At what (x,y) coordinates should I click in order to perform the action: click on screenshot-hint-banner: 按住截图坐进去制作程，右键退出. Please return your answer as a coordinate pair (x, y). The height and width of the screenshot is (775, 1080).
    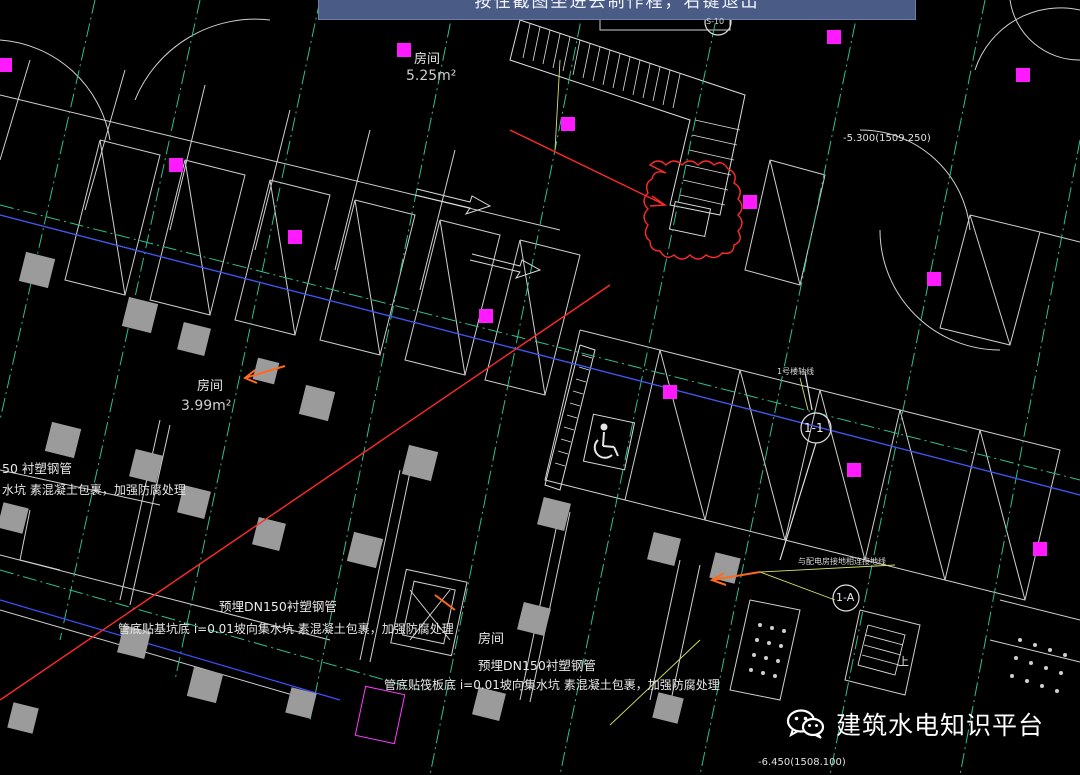
    Looking at the image, I should click on (617, 10).